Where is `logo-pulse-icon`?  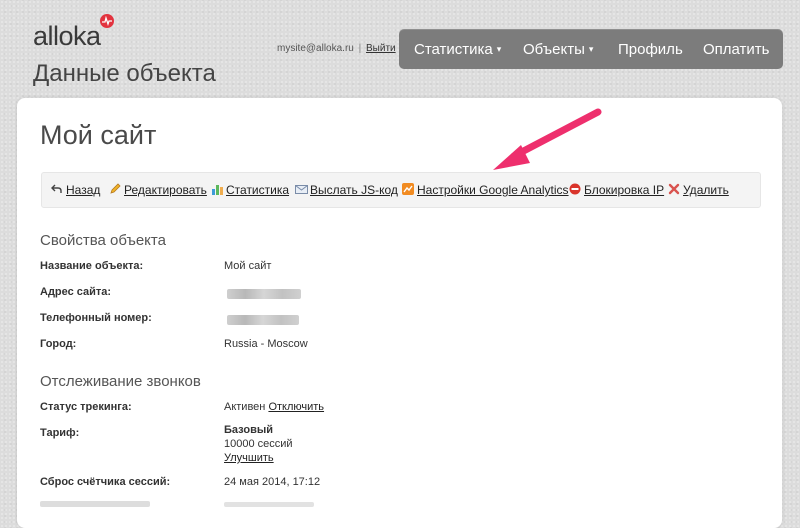
logo-pulse-icon is located at coordinates (107, 21).